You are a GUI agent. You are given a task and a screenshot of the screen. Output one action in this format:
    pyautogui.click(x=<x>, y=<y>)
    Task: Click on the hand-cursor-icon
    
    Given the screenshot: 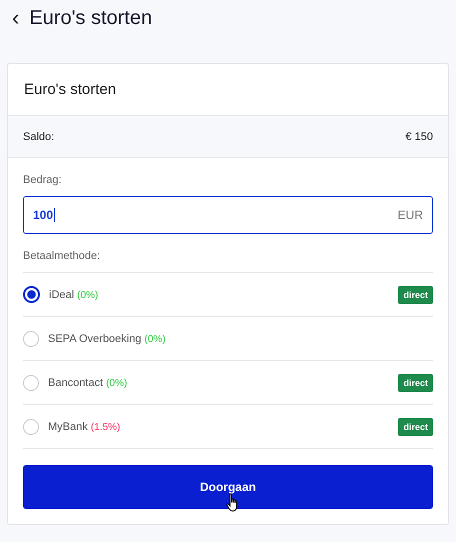 What is the action you would take?
    pyautogui.click(x=233, y=503)
    